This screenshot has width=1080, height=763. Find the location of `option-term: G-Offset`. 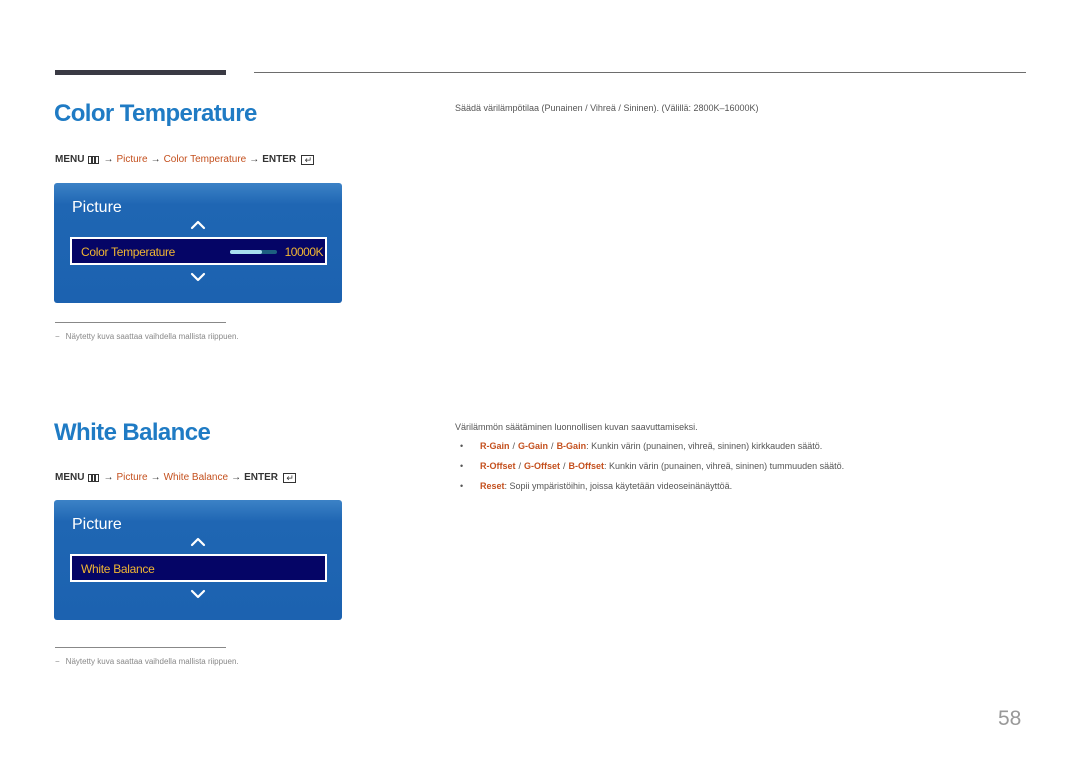

option-term: G-Offset is located at coordinates (542, 466).